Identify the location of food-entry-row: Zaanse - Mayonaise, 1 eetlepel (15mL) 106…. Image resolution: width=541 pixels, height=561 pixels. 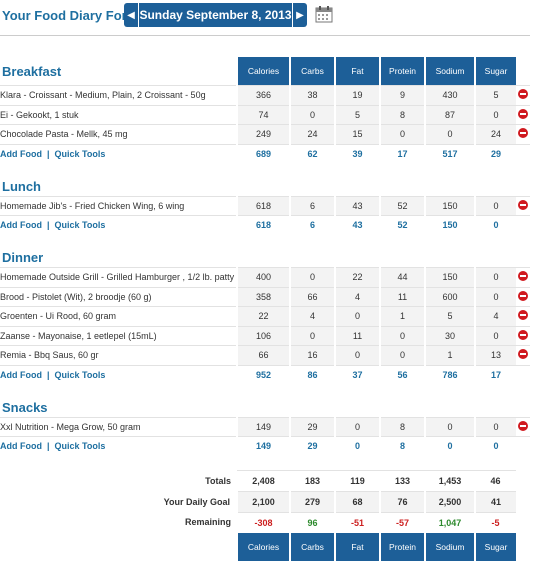
(265, 335).